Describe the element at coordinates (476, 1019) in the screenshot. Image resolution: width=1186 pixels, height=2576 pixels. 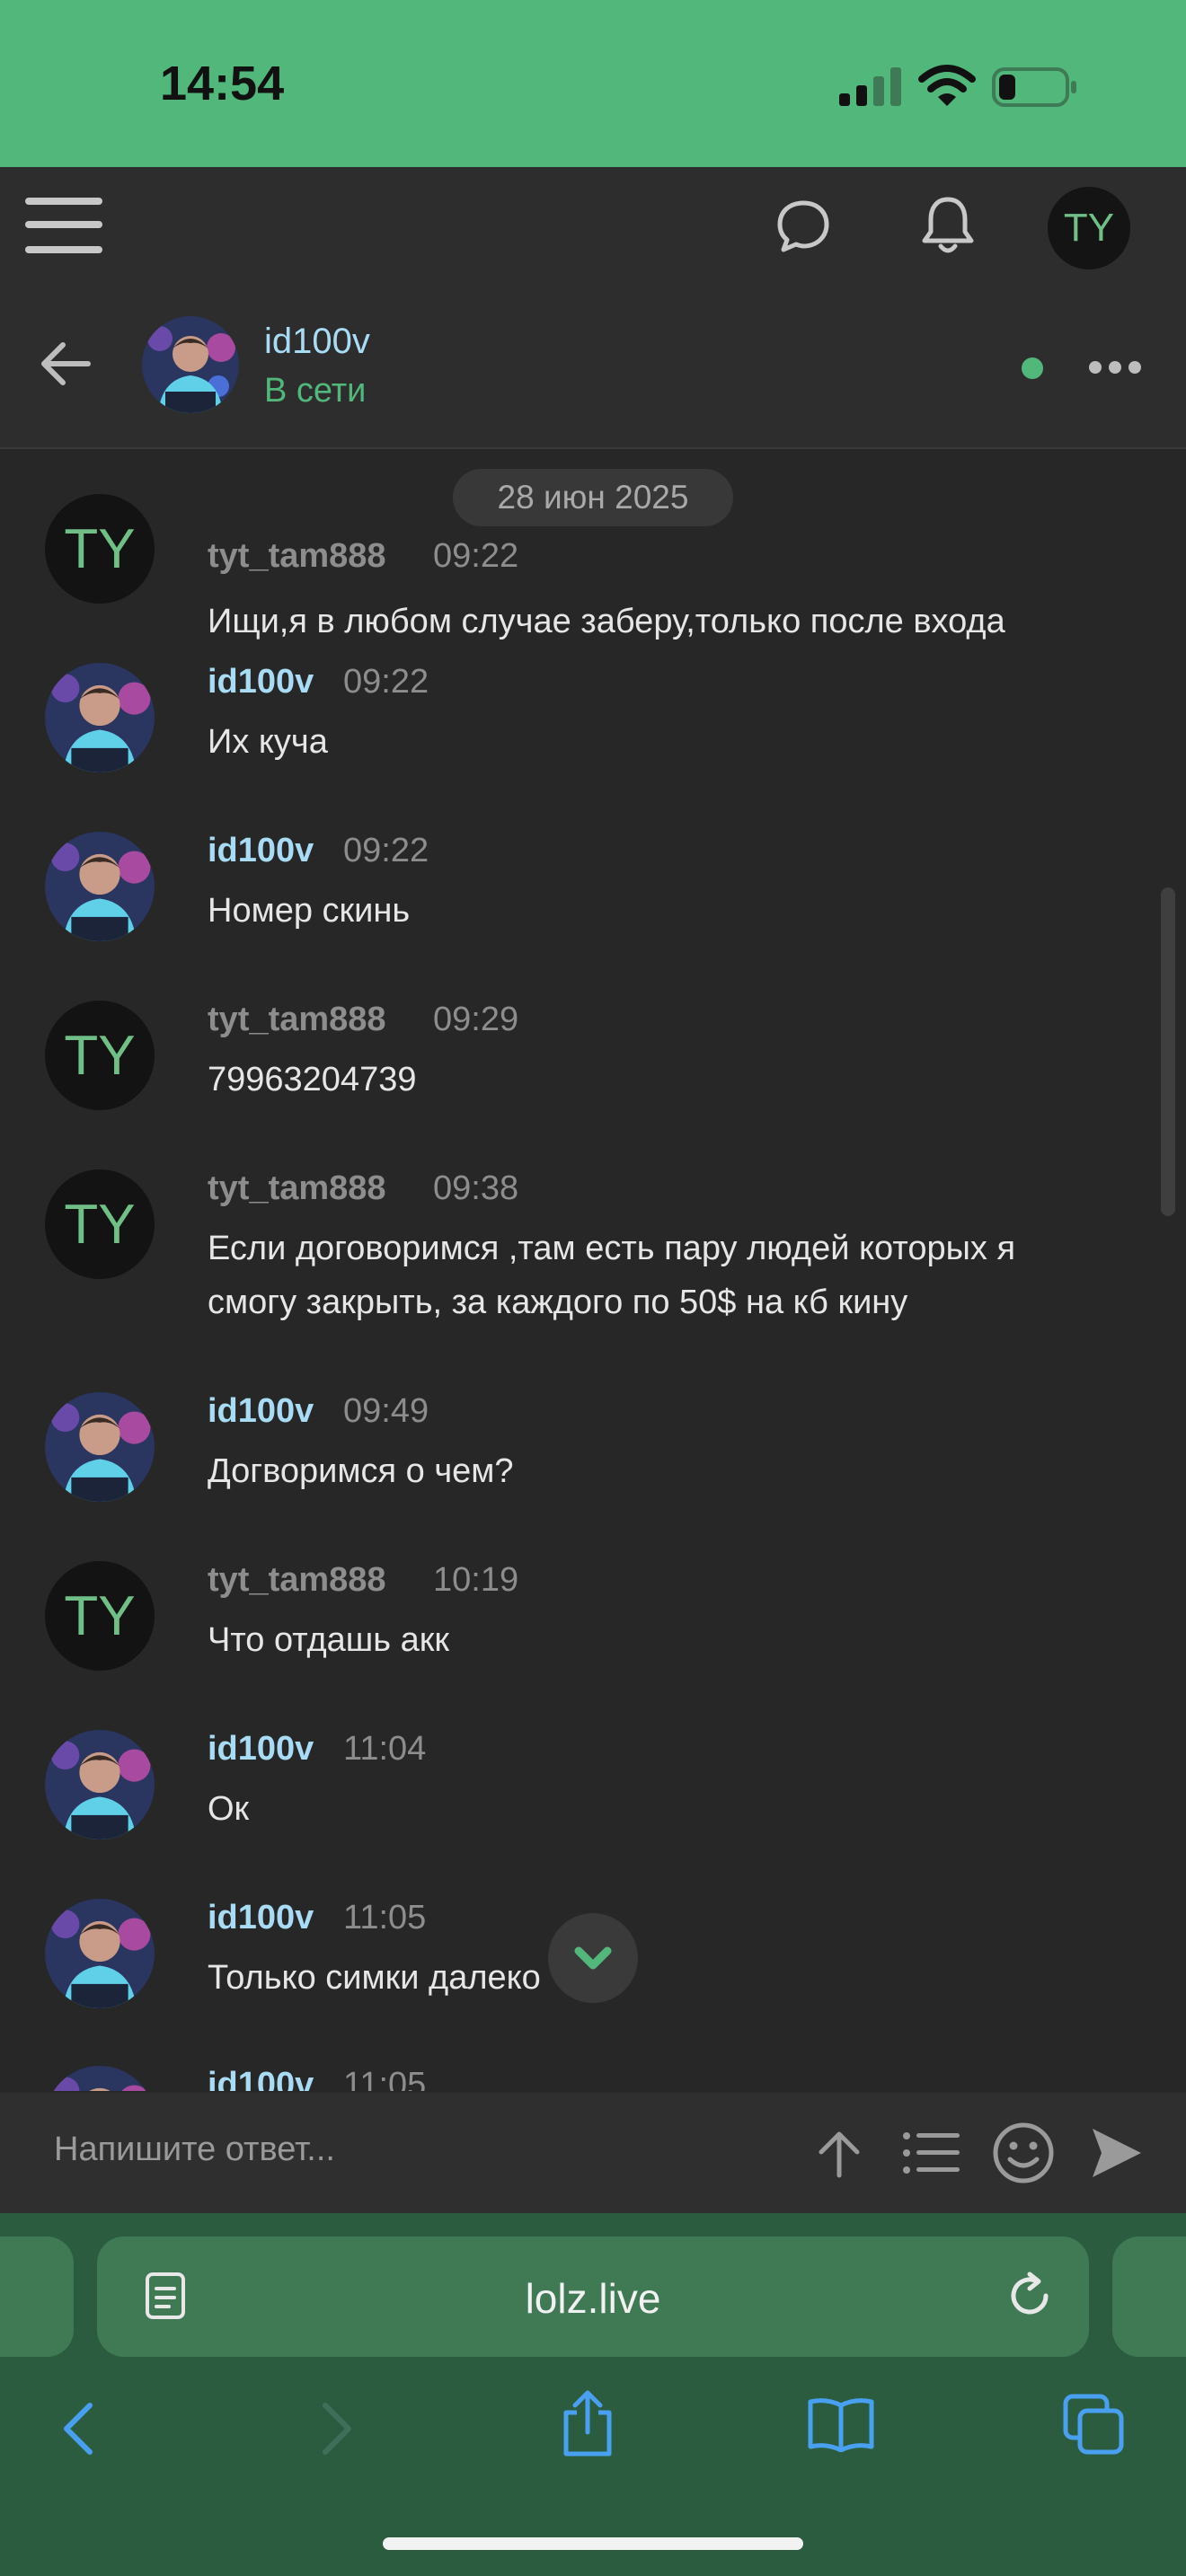
I see `message-time: 09:29` at that location.